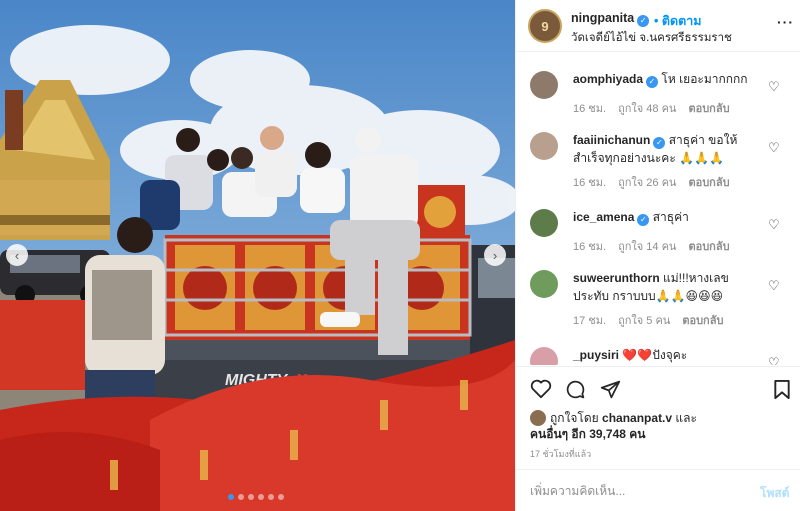 The width and height of the screenshot is (800, 511). What do you see at coordinates (575, 389) in the screenshot?
I see `comment-bubble-icon` at bounding box center [575, 389].